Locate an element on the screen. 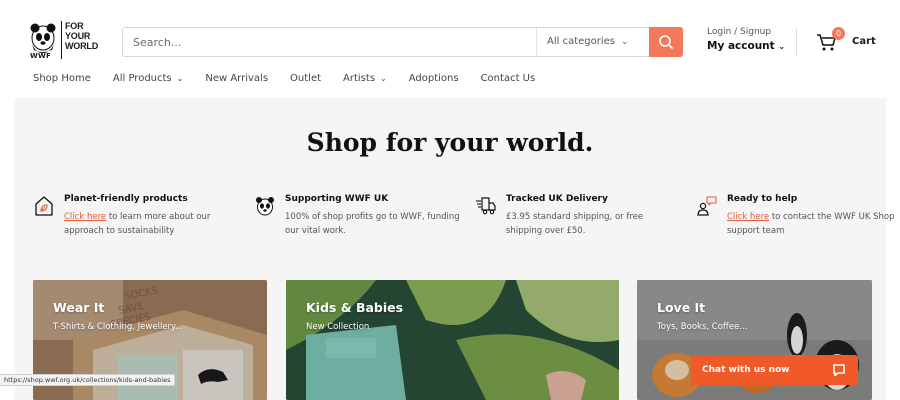 The width and height of the screenshot is (900, 400). search-button is located at coordinates (666, 42).